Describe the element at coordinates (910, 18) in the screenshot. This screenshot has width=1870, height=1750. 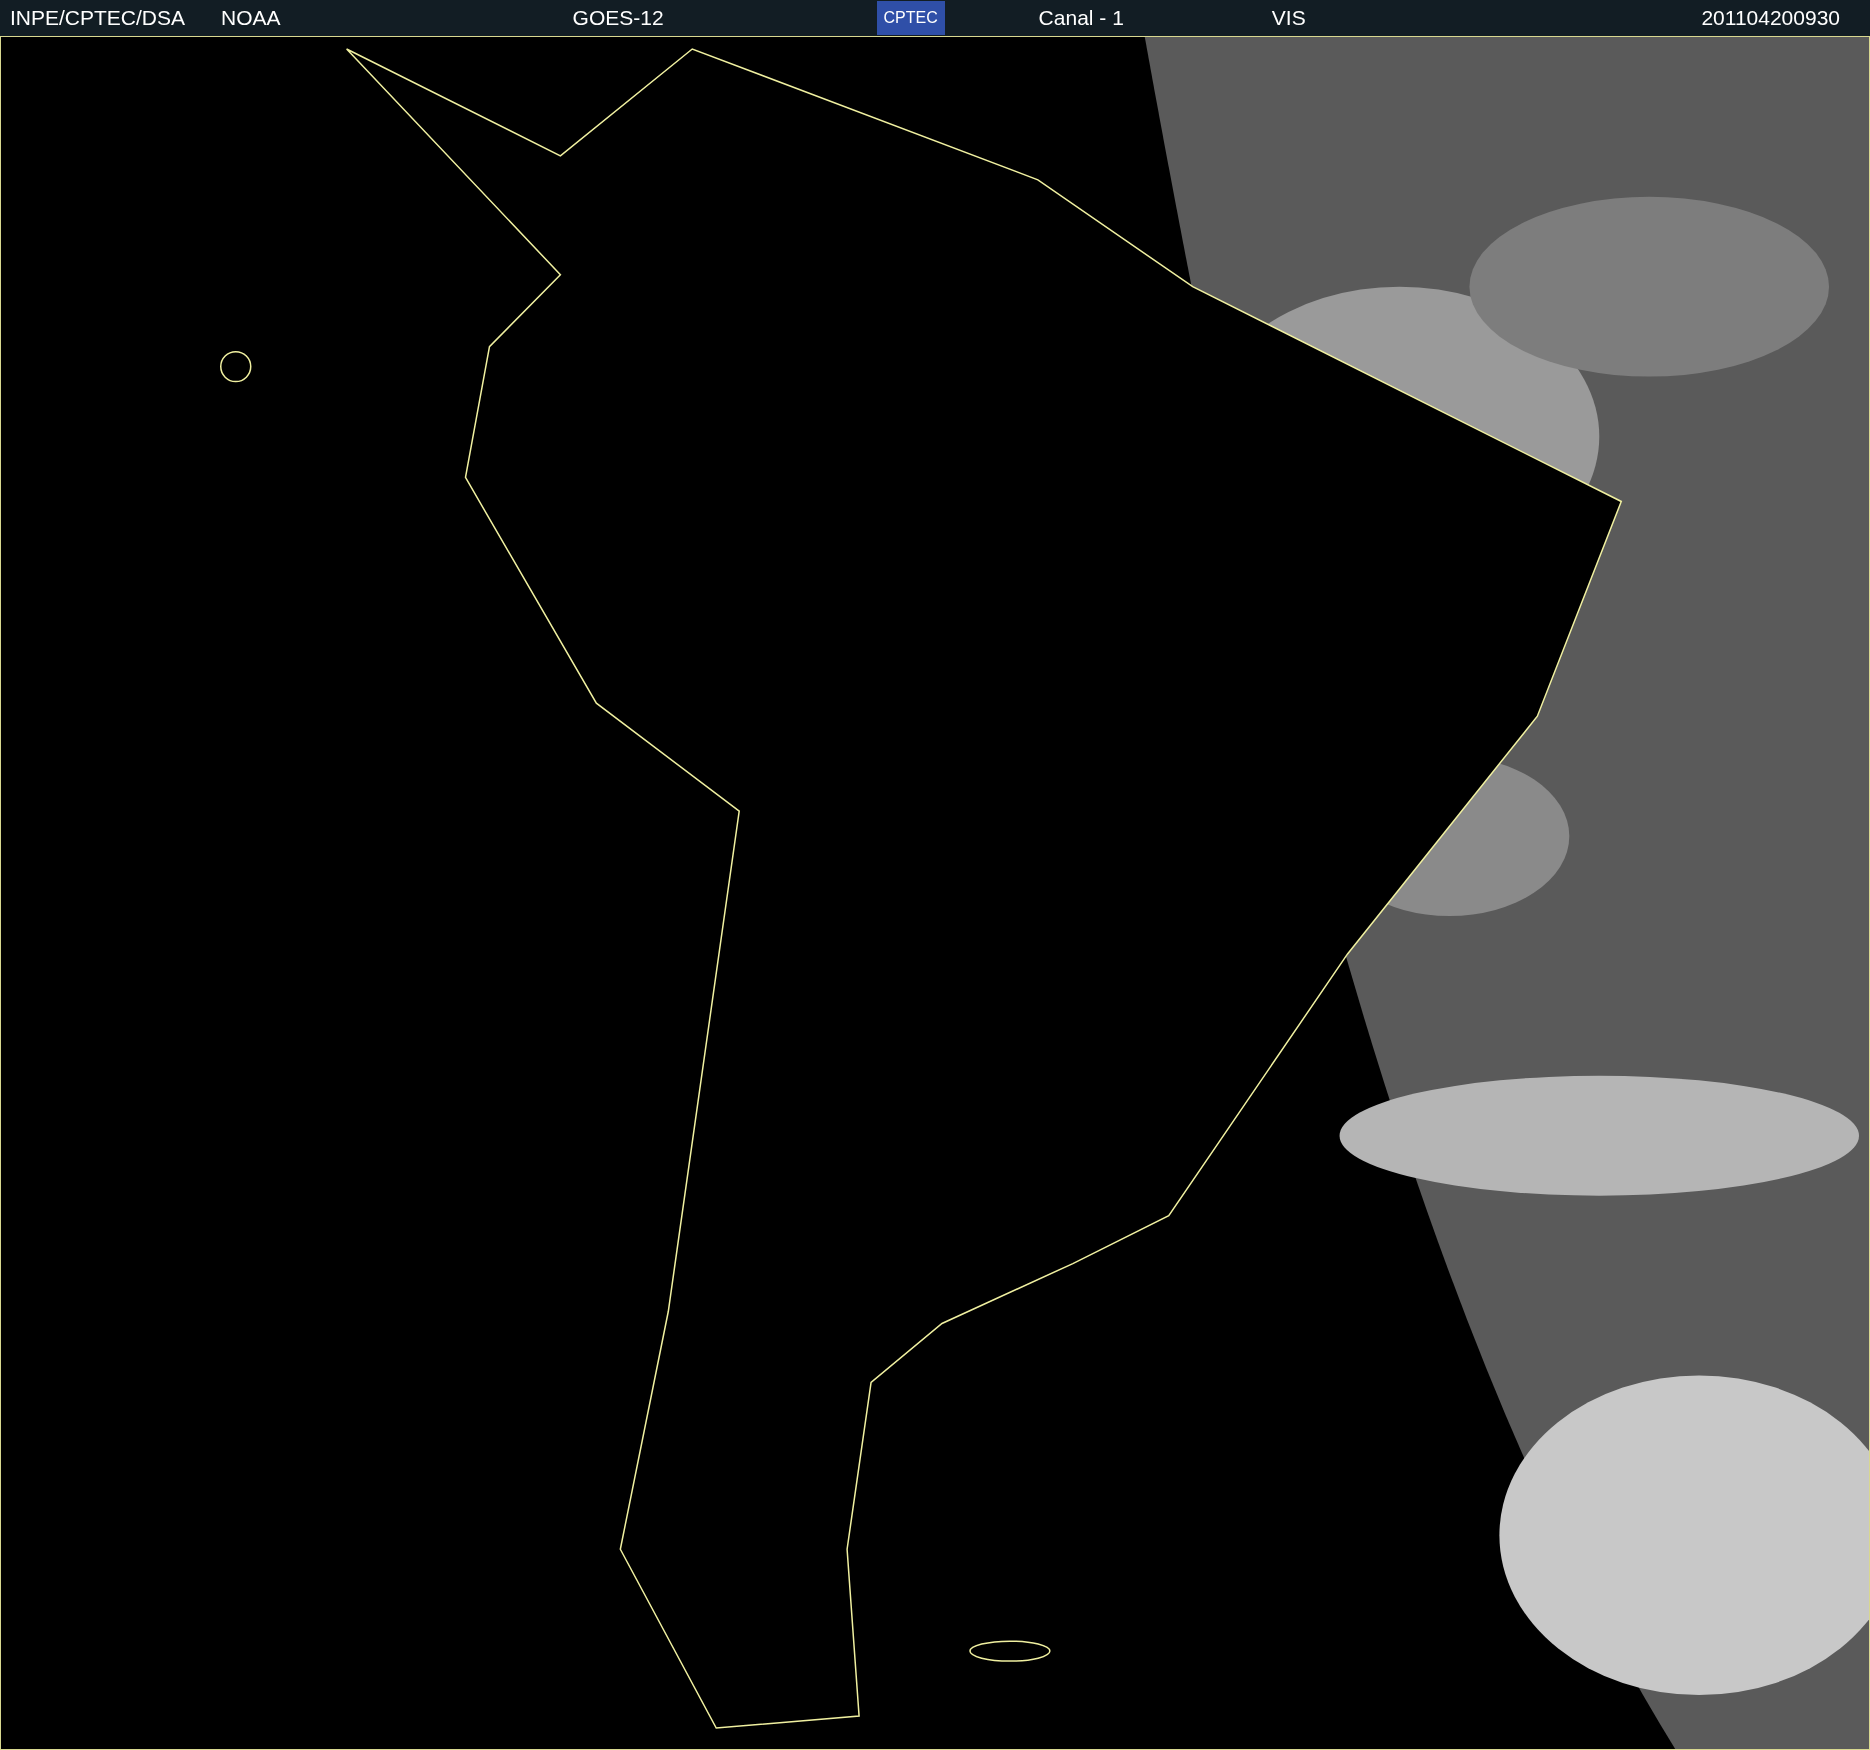
I see `logo: CPTEC` at that location.